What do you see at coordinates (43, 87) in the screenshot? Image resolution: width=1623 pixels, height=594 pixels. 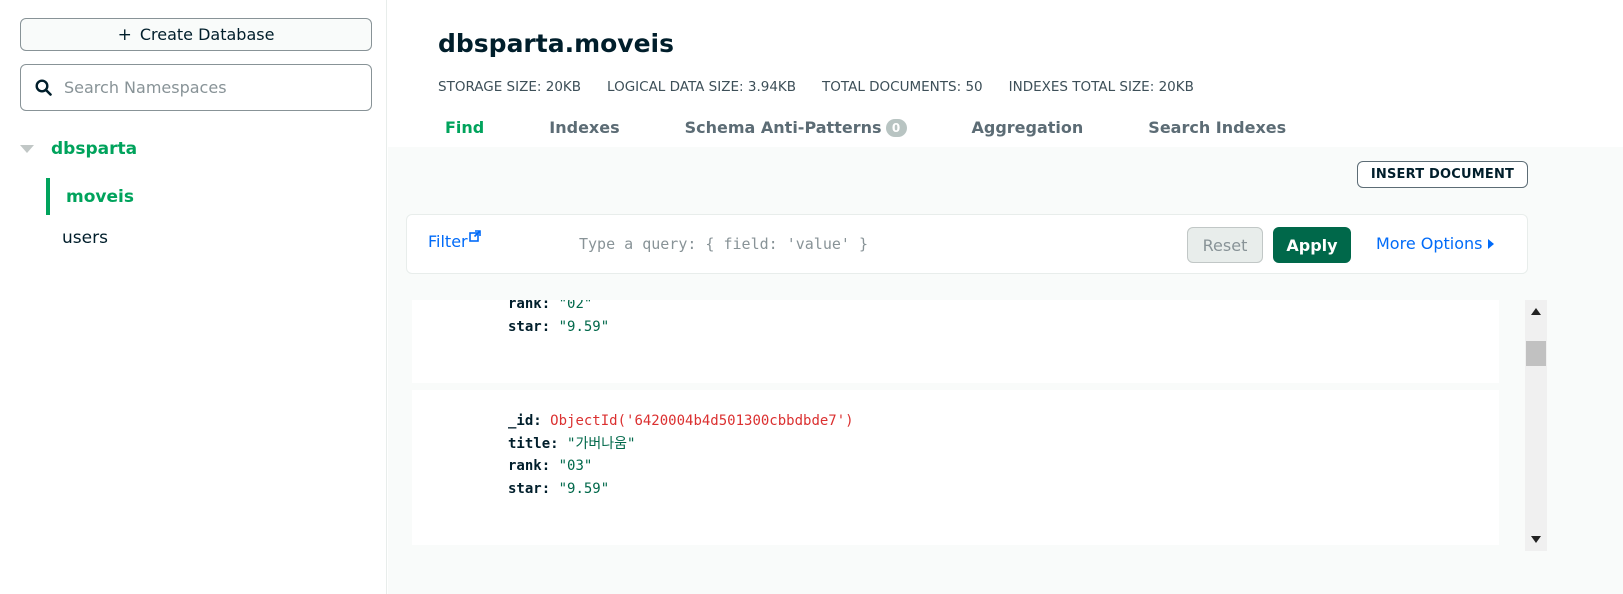 I see `search-icon` at bounding box center [43, 87].